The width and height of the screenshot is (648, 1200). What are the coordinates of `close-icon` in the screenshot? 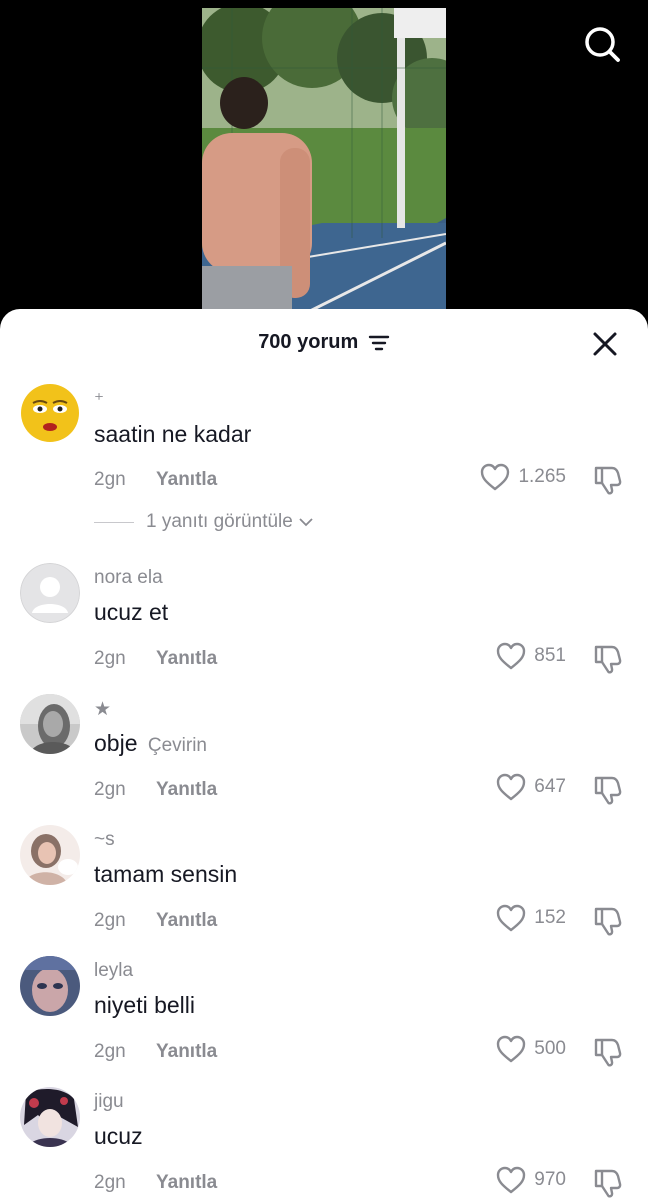 It's located at (605, 344).